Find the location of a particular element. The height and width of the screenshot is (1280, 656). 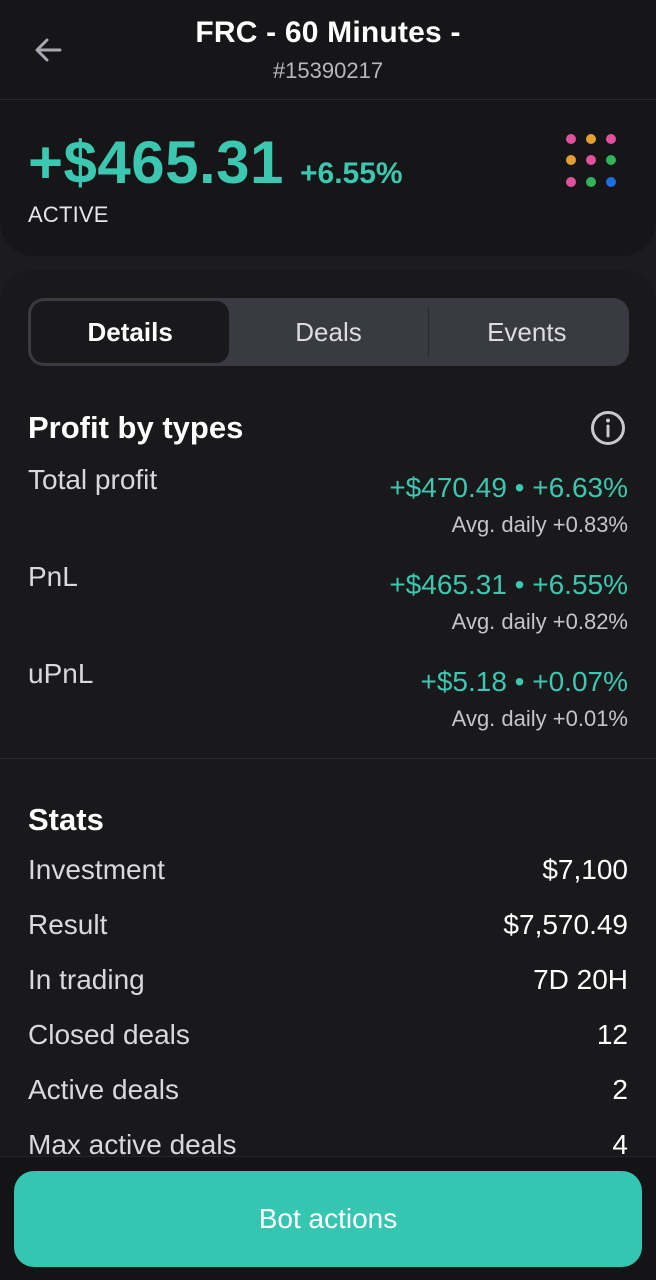

tab-deals-label: Deals is located at coordinates (328, 331).